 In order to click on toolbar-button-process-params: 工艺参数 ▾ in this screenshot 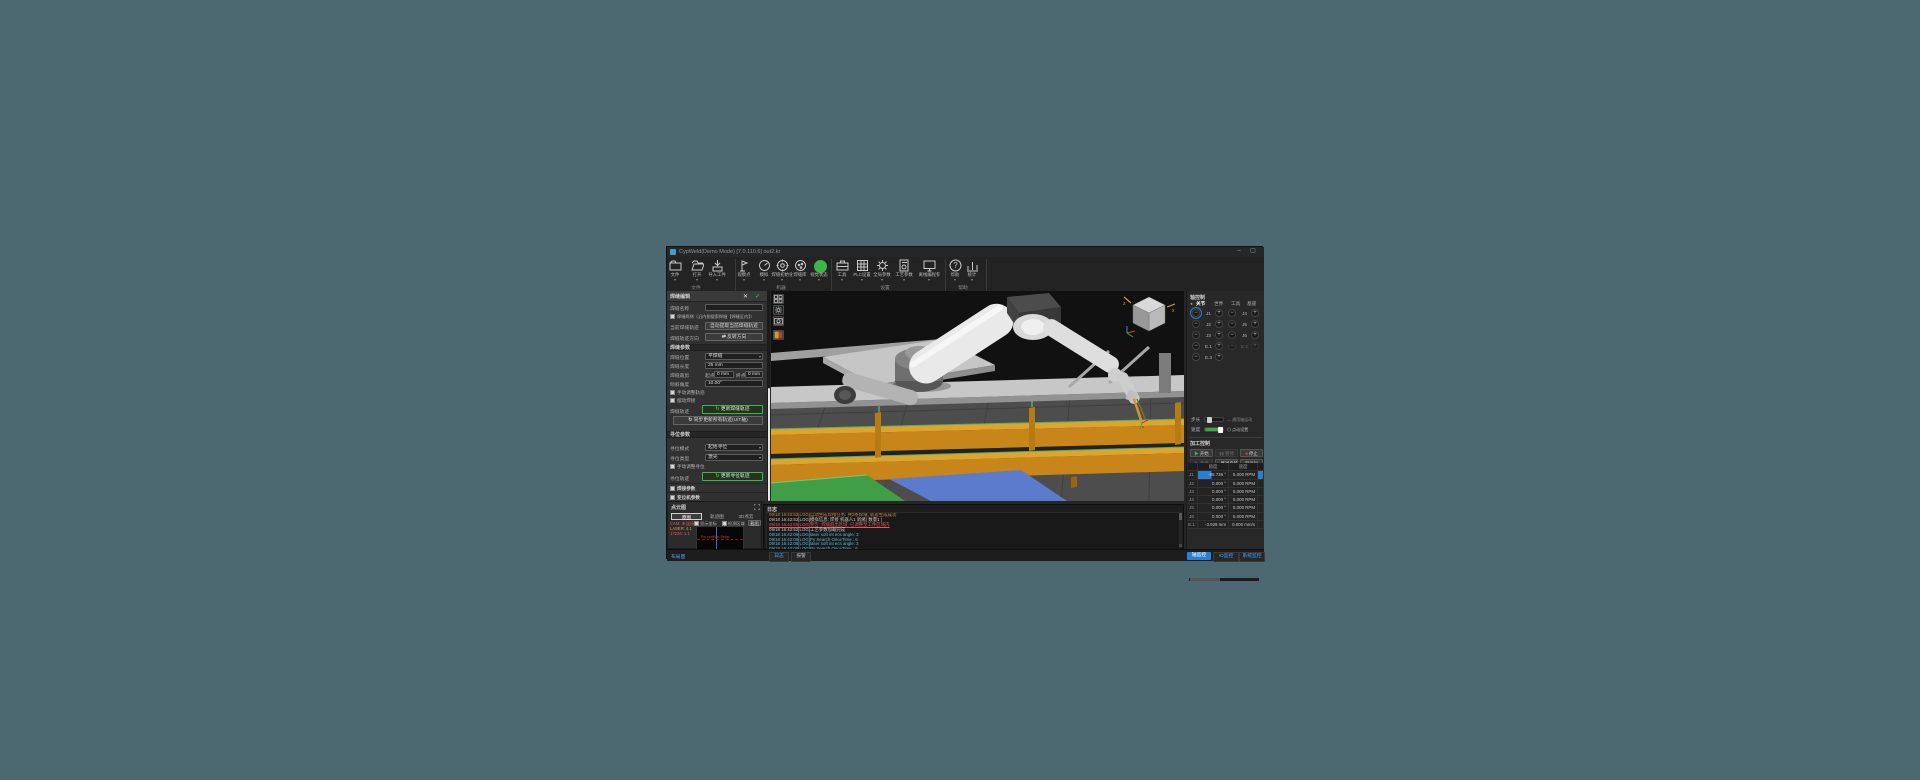, I will do `click(904, 271)`.